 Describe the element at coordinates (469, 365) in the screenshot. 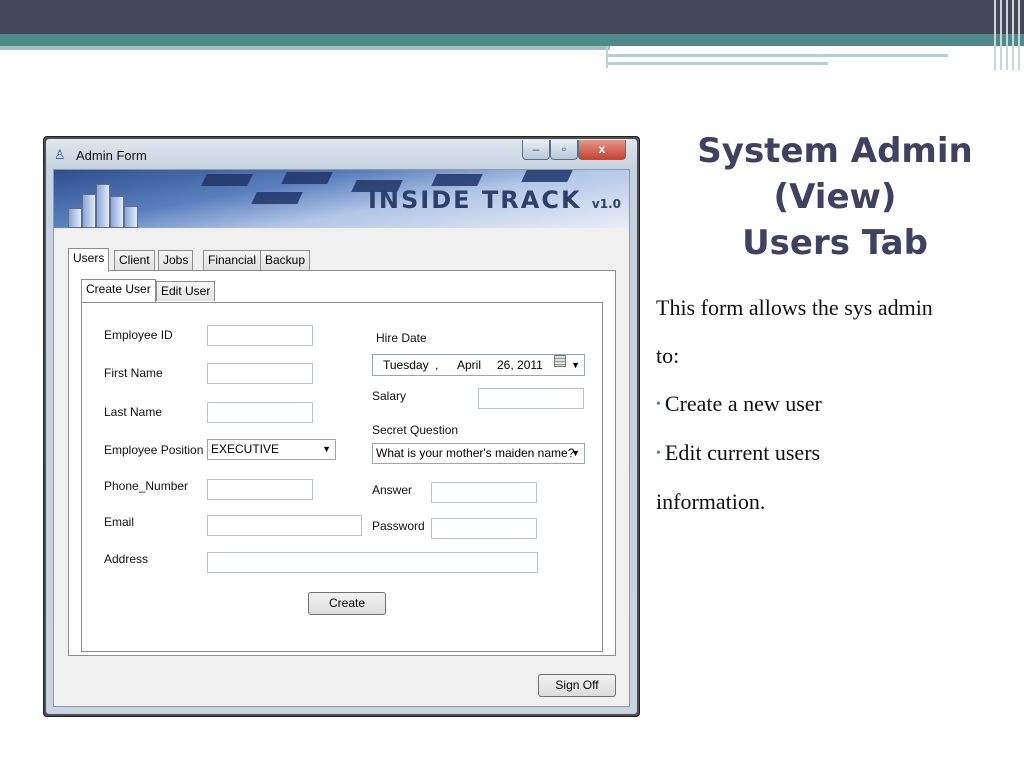

I see `hire-date-month: April` at that location.